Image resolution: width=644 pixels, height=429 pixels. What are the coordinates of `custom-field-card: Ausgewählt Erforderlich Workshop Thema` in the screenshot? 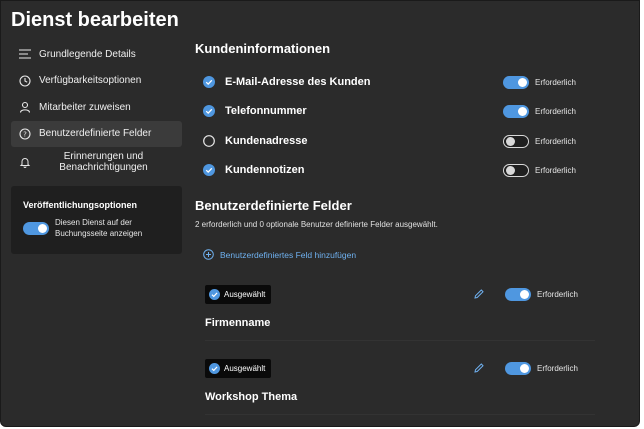 It's located at (400, 385).